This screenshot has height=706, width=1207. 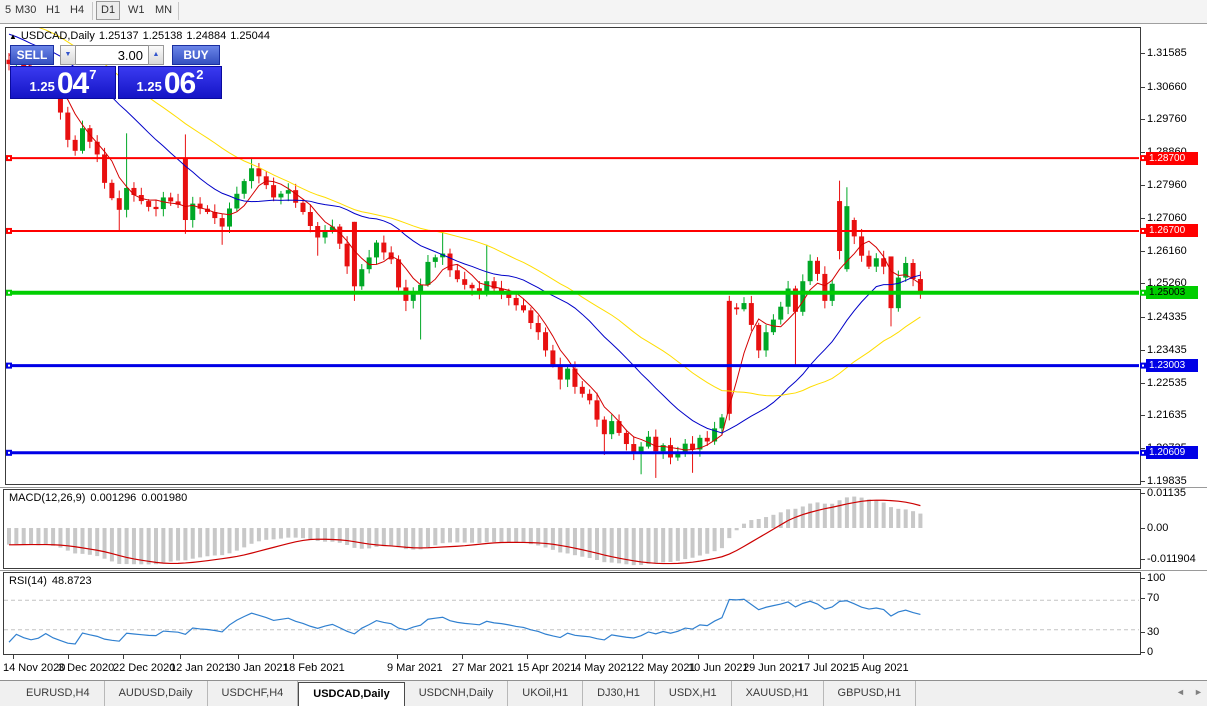 What do you see at coordinates (58, 693) in the screenshot?
I see `chart-tab-eurusd-h4: EURUSD,H4` at bounding box center [58, 693].